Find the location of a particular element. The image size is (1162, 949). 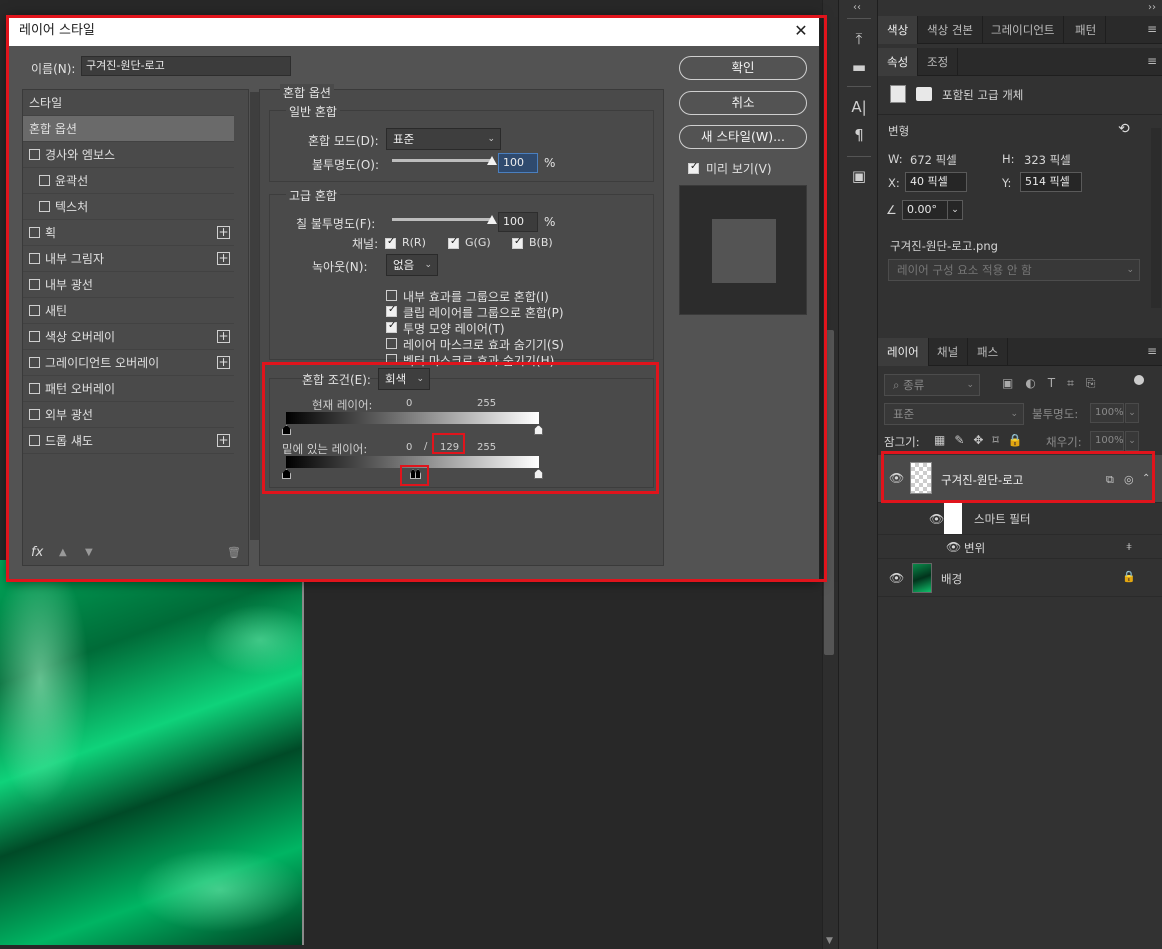

h-value: 323 픽셀 is located at coordinates (1047, 160).